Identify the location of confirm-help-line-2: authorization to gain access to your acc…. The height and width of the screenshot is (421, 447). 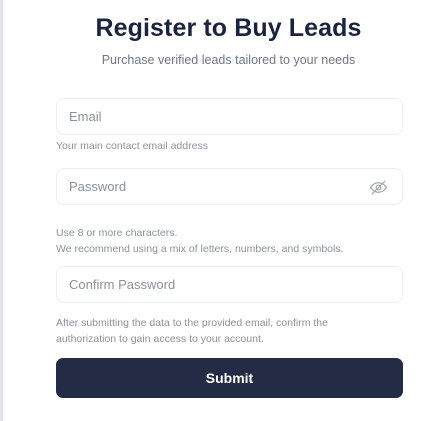
(160, 338).